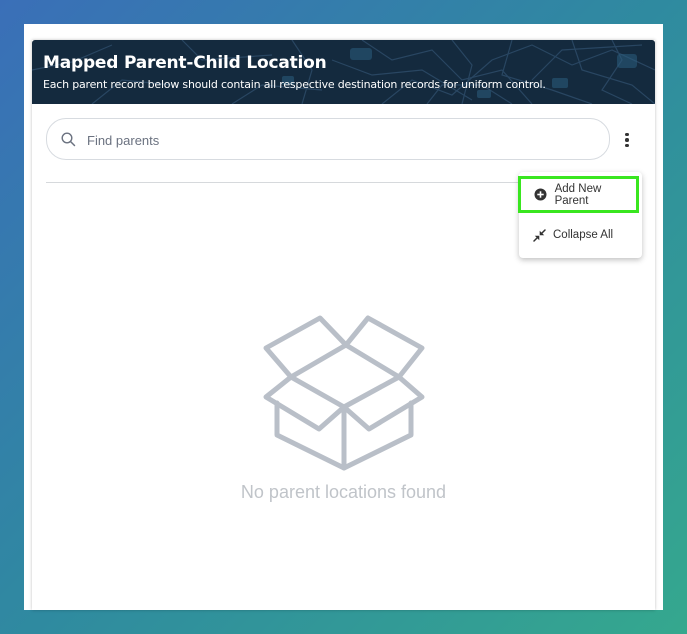  I want to click on menu-item-label: Add New Parent, so click(578, 194).